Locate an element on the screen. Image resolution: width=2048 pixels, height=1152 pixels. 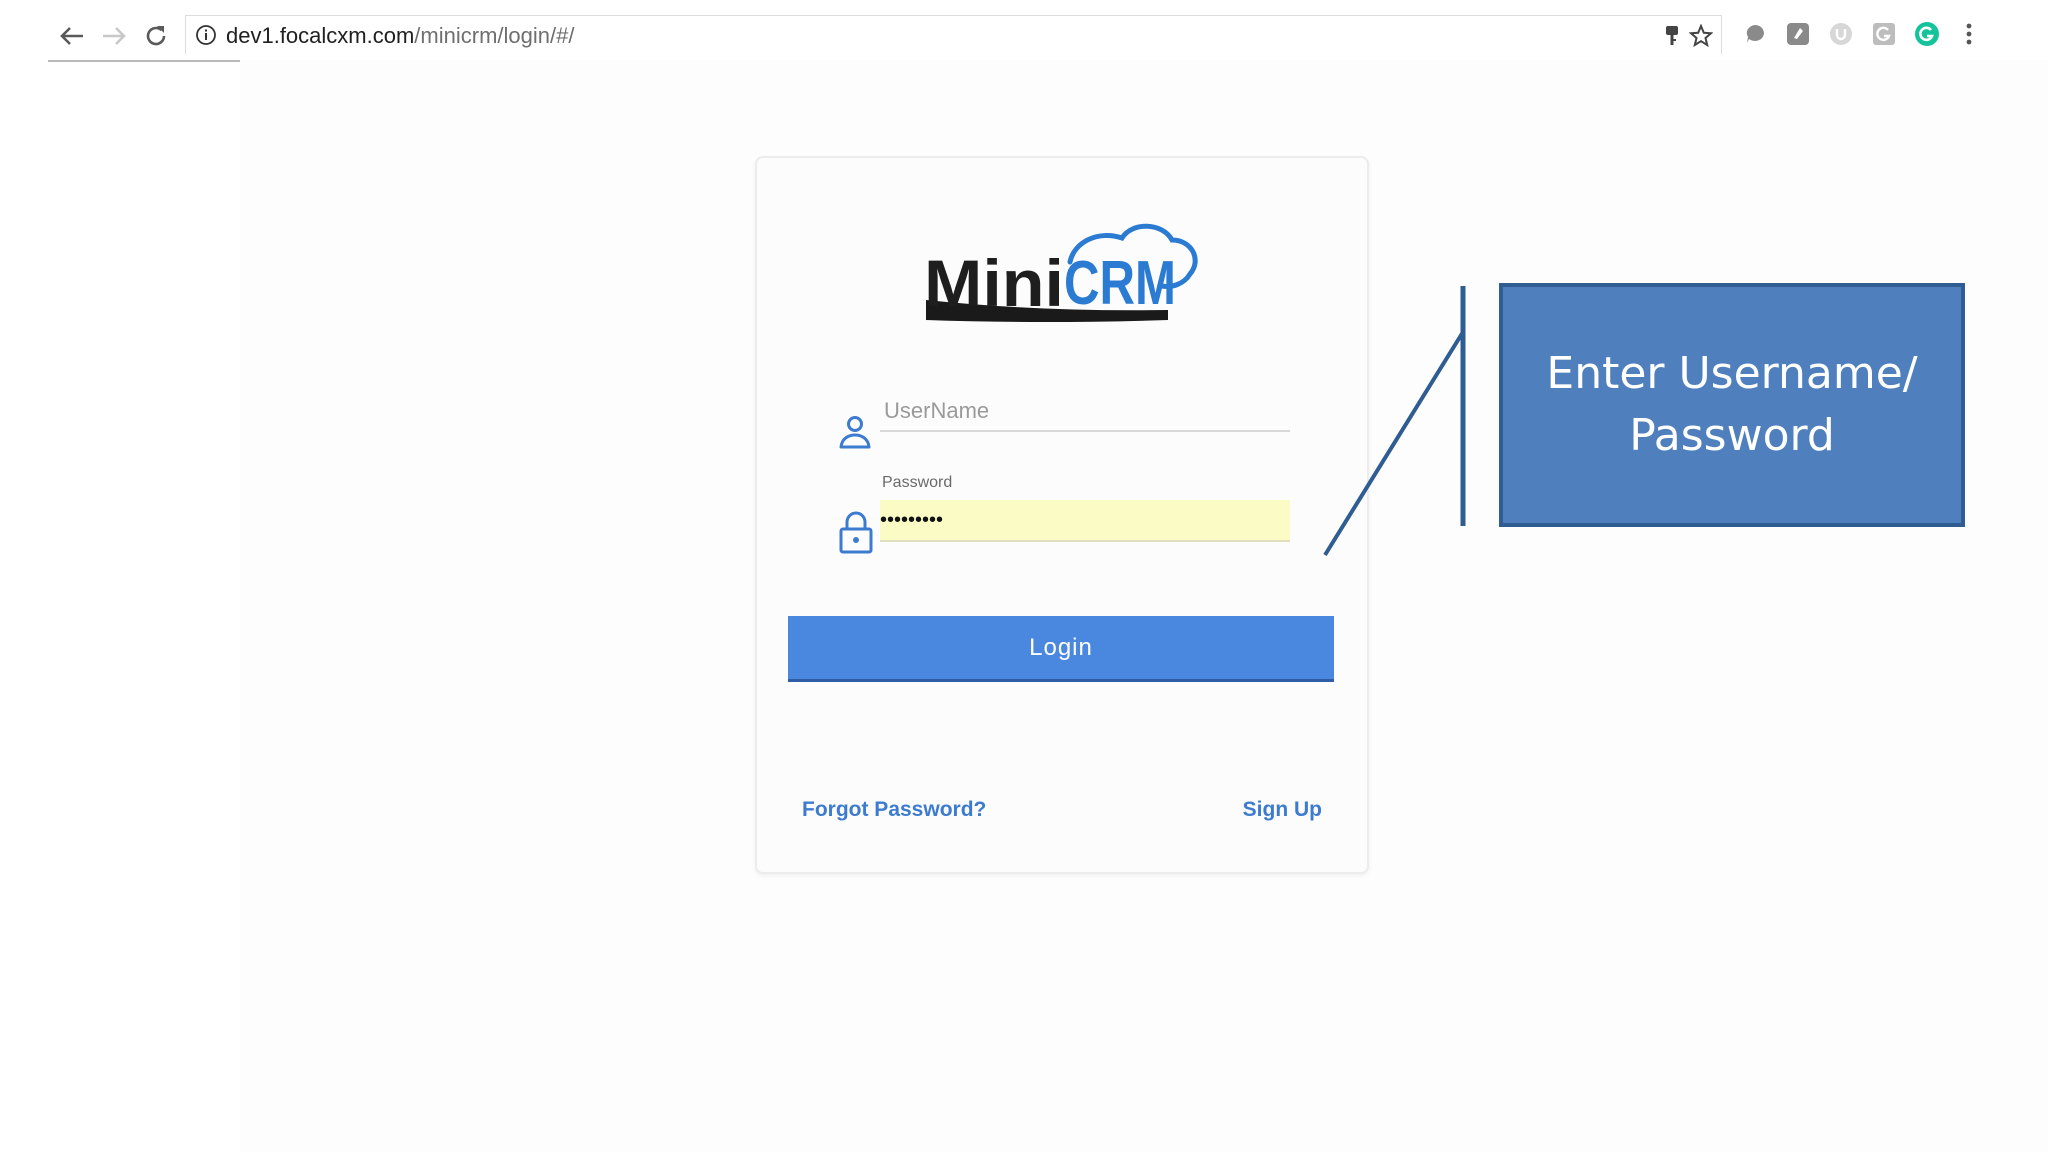
callout-line-1: Enter Username/ is located at coordinates (1732, 373).